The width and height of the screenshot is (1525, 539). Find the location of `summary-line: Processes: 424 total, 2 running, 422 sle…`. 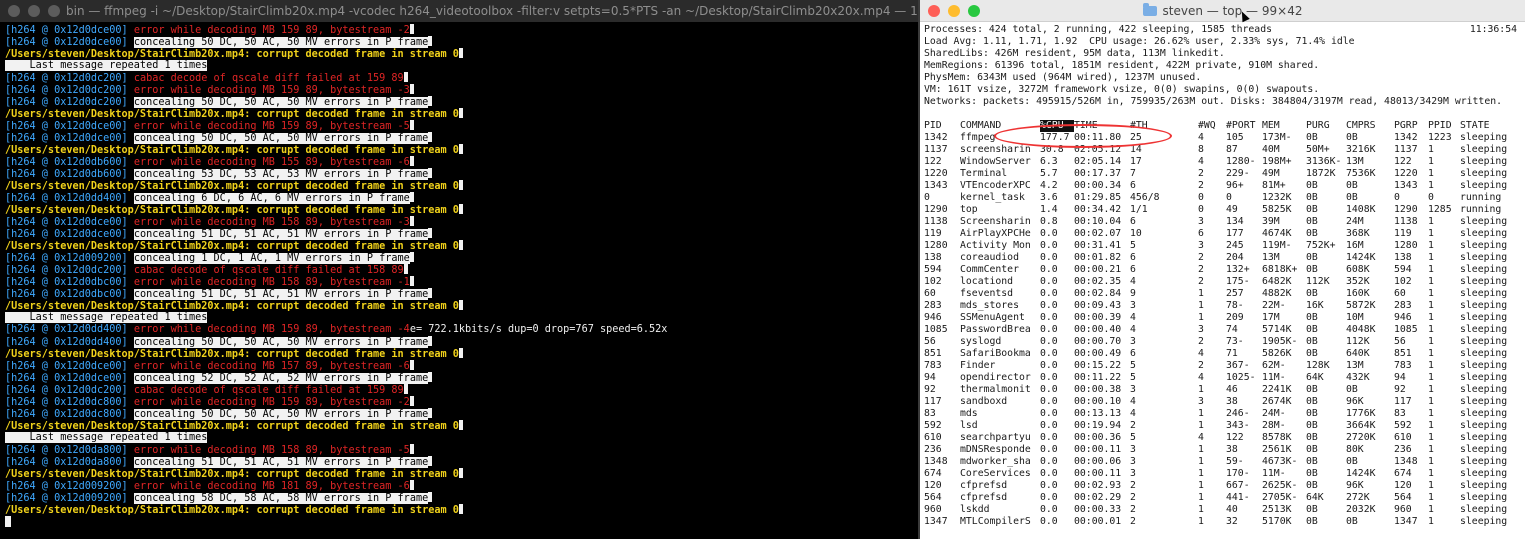

summary-line: Processes: 424 total, 2 running, 422 sle… is located at coordinates (1098, 29).